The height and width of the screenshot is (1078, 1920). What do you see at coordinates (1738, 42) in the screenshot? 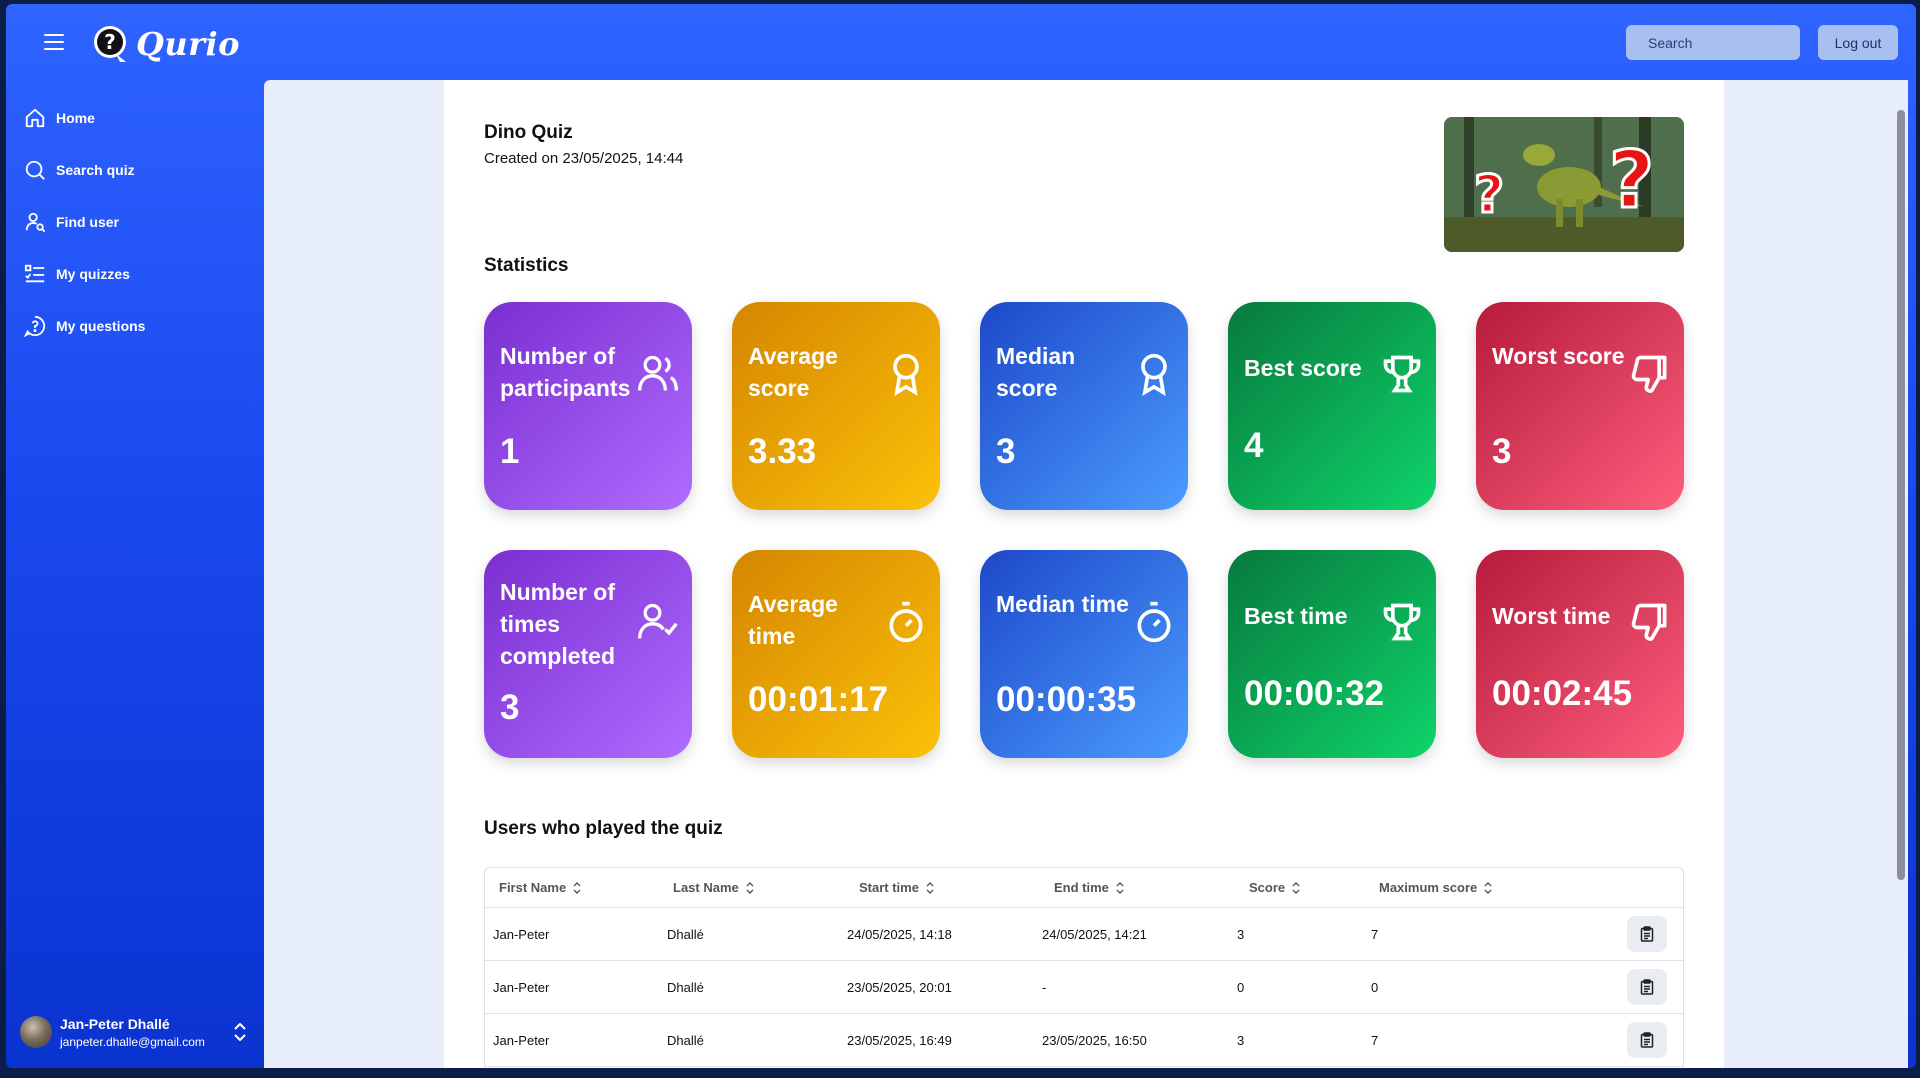
I see `search-input` at bounding box center [1738, 42].